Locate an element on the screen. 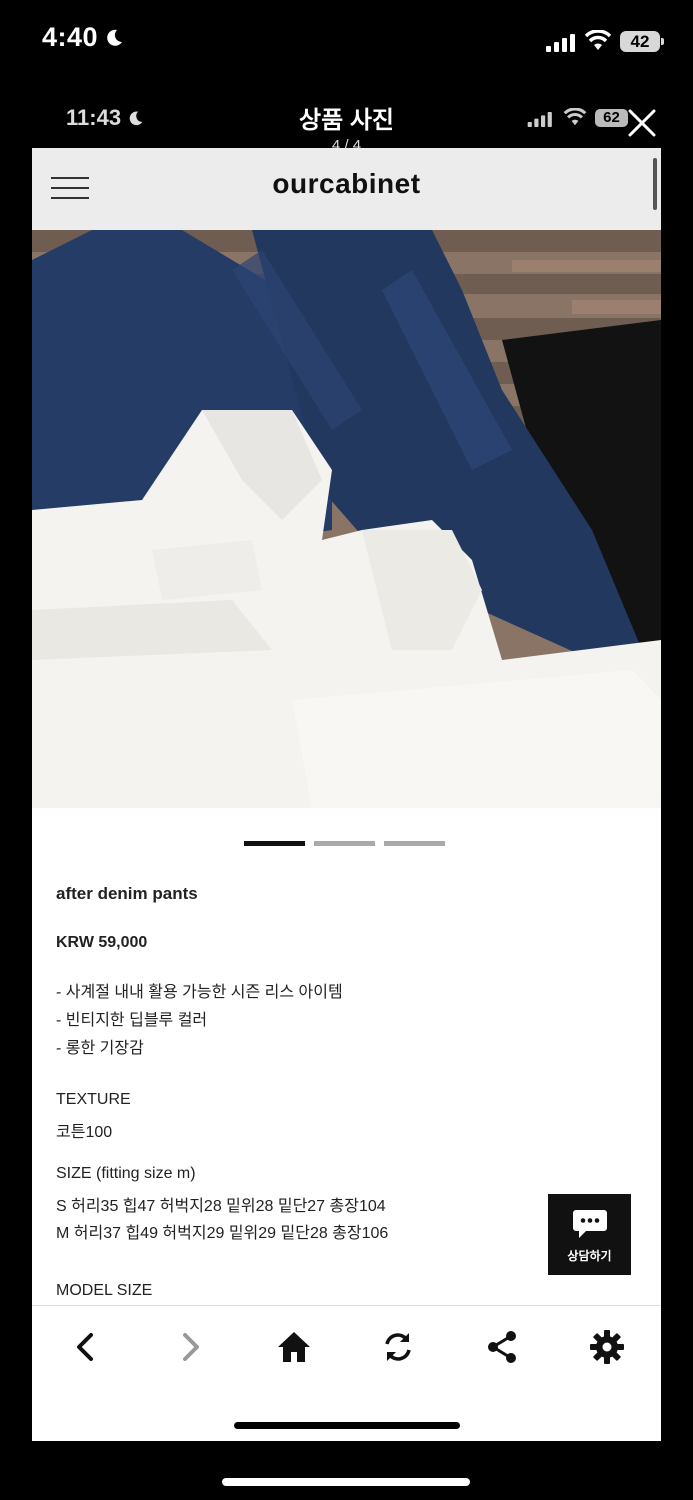 Image resolution: width=693 pixels, height=1500 pixels. product-name: after denim pants is located at coordinates (127, 893).